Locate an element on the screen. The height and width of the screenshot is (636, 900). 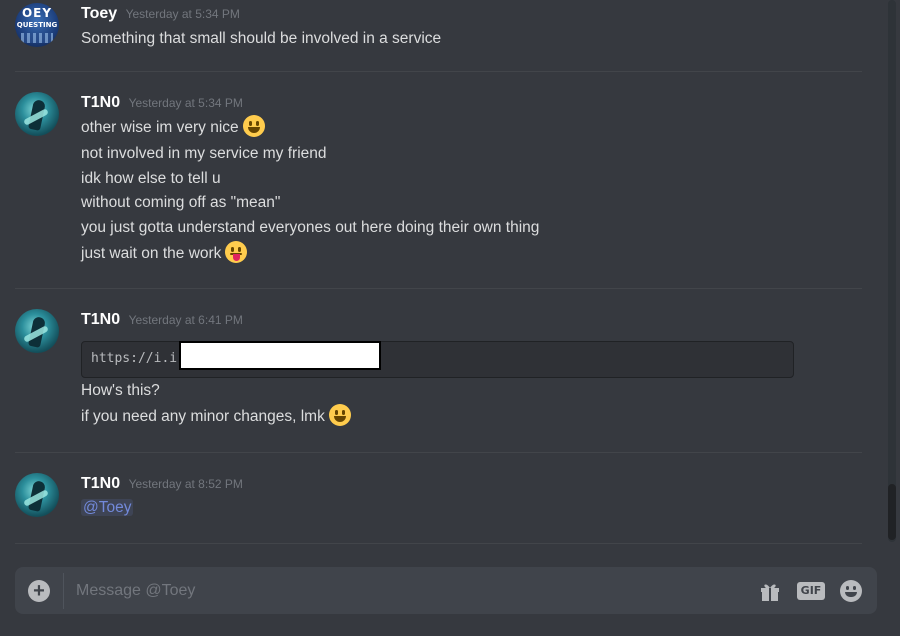
message-header: T1N0 Yesterday at 6:41 PM is located at coordinates (162, 320).